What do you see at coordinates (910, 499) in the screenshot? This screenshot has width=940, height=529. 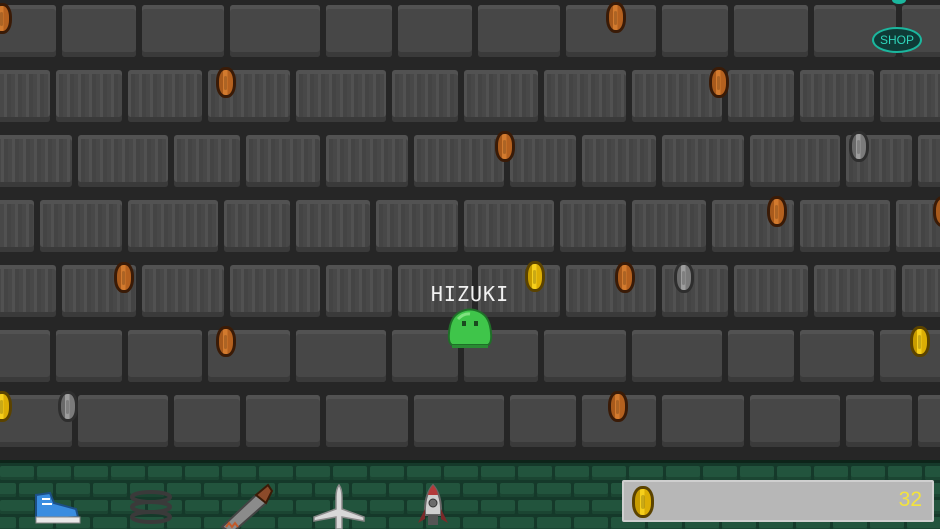 I see `coin-count: 32` at bounding box center [910, 499].